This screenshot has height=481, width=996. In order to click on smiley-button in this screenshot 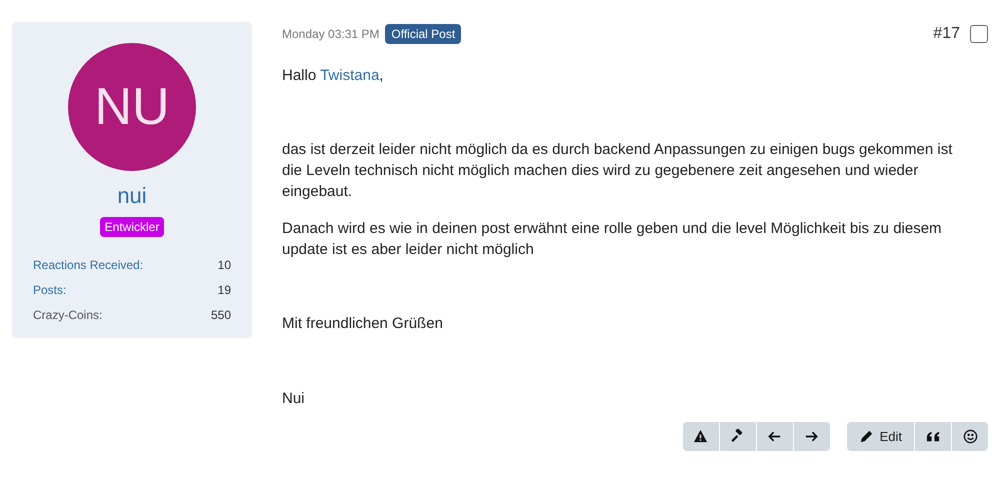, I will do `click(970, 436)`.